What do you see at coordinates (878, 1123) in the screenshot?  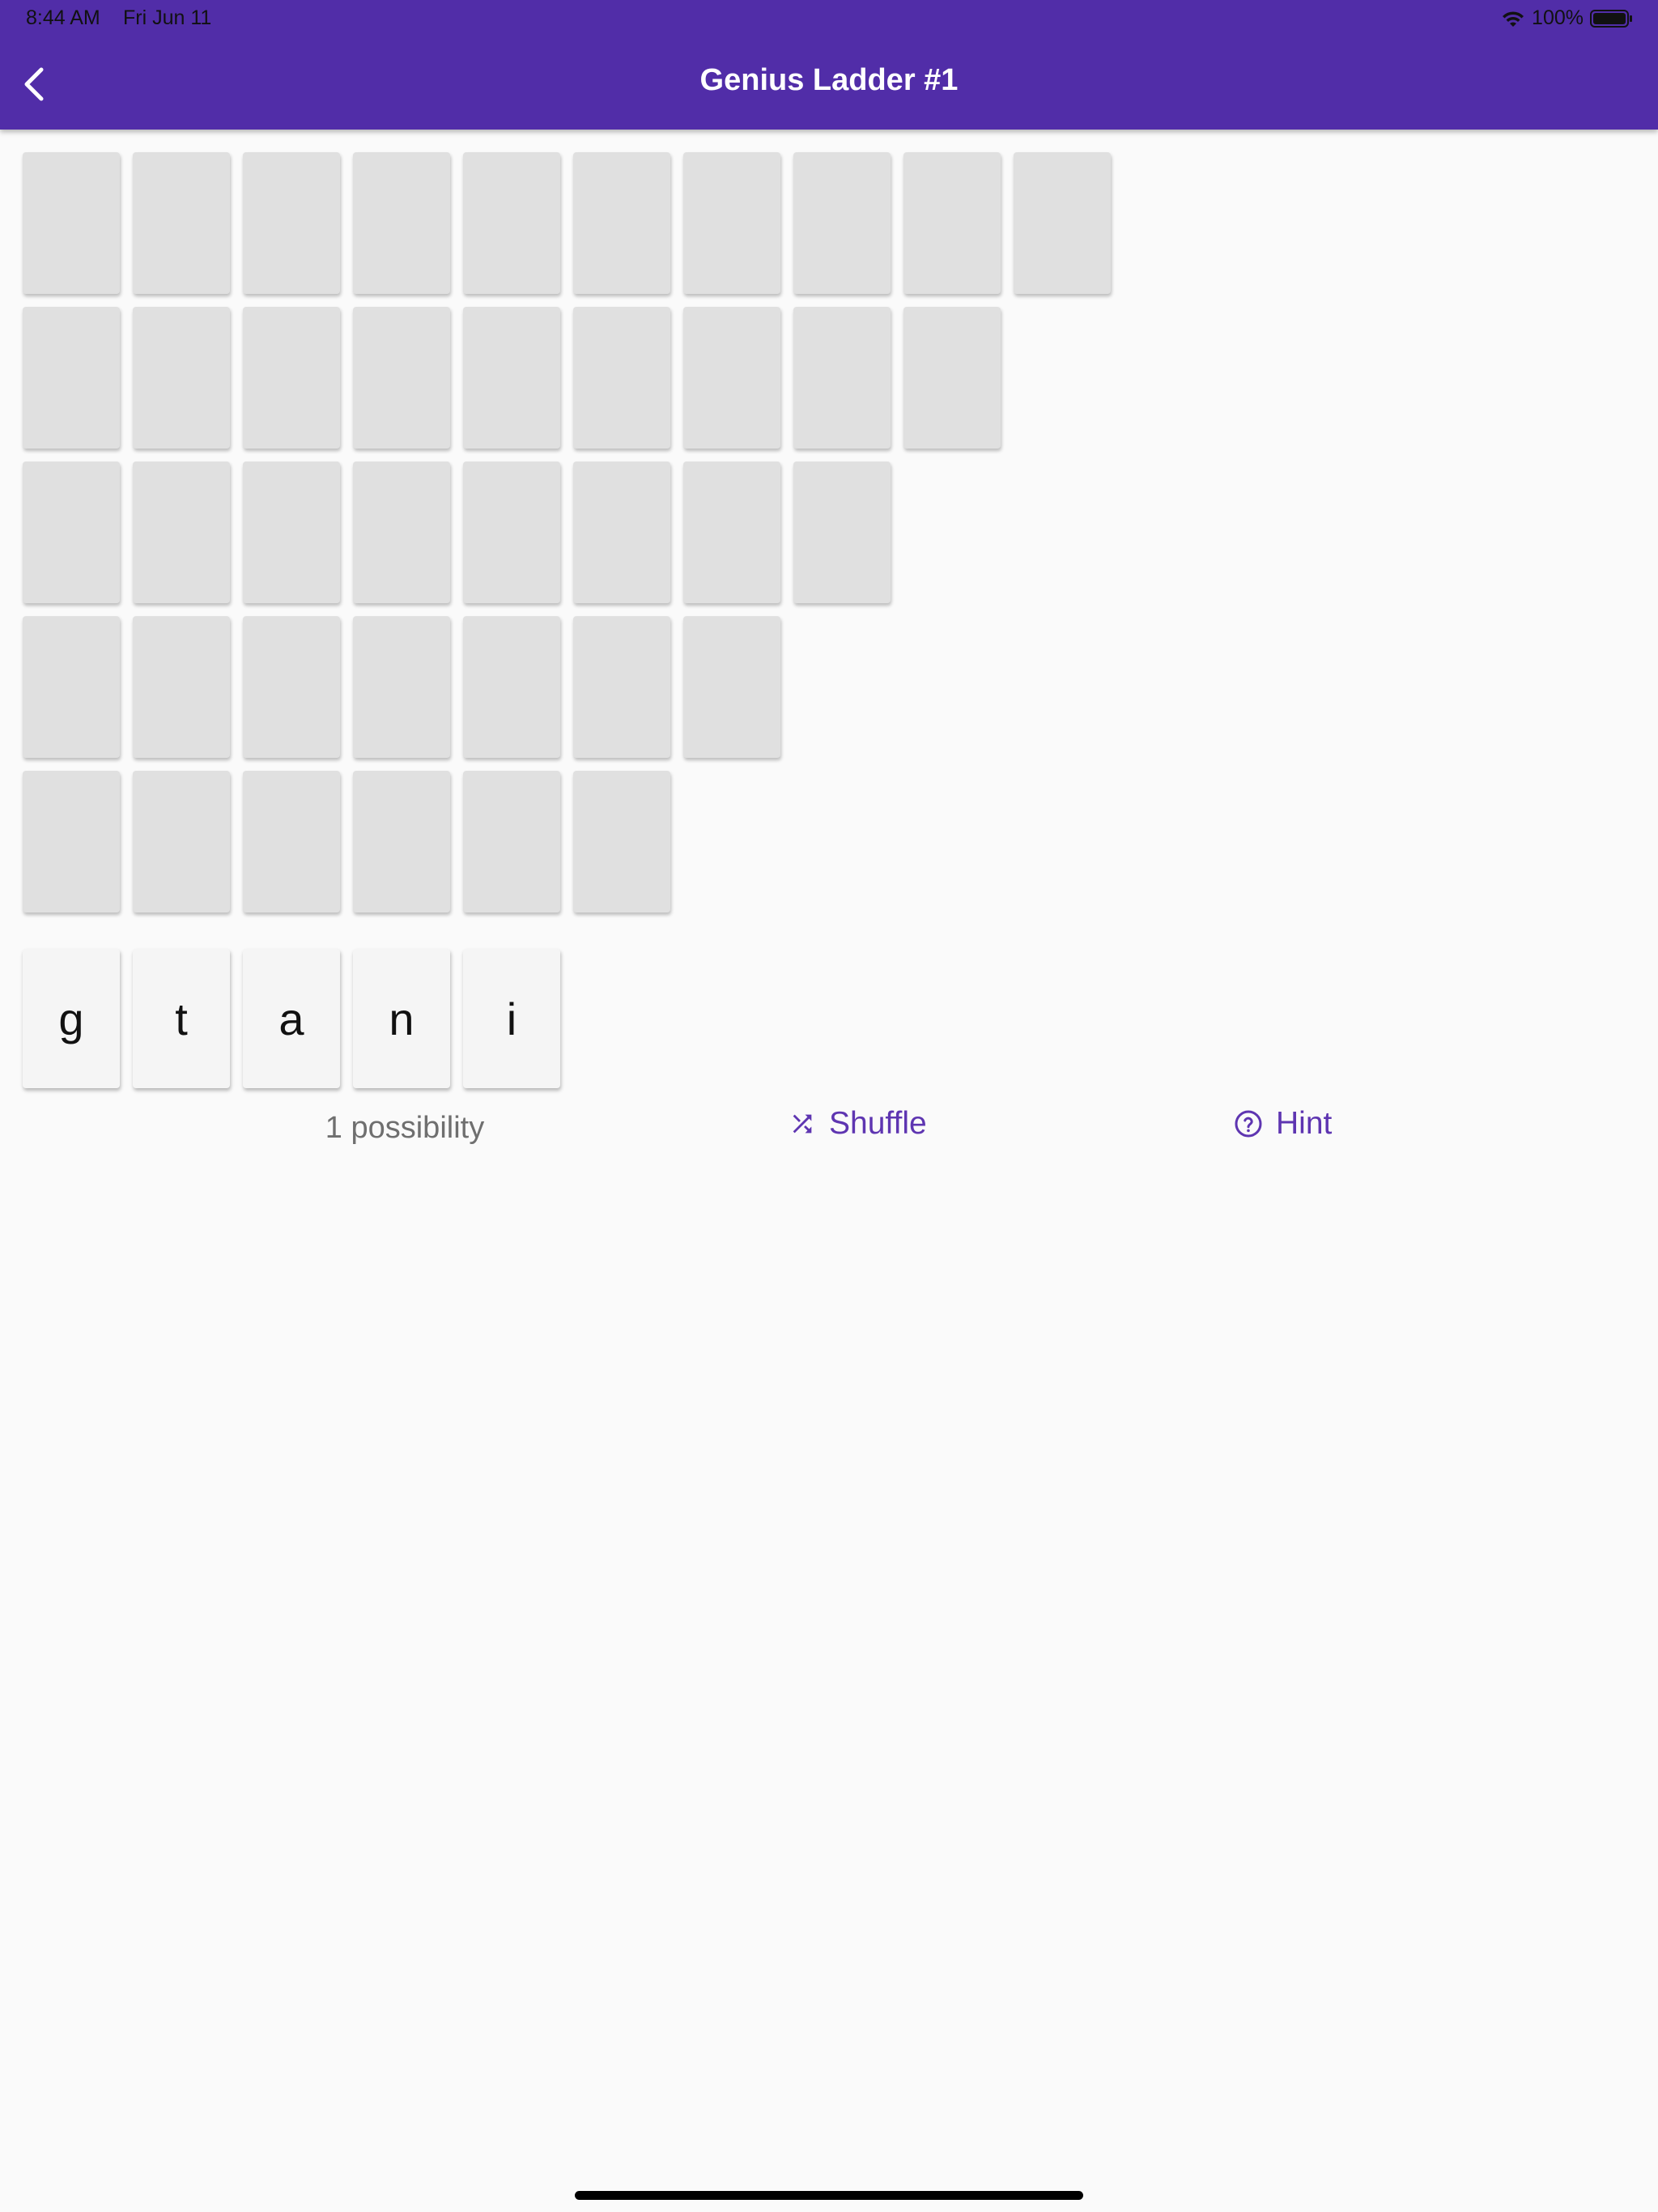 I see `shuffle-label: Shuffle` at bounding box center [878, 1123].